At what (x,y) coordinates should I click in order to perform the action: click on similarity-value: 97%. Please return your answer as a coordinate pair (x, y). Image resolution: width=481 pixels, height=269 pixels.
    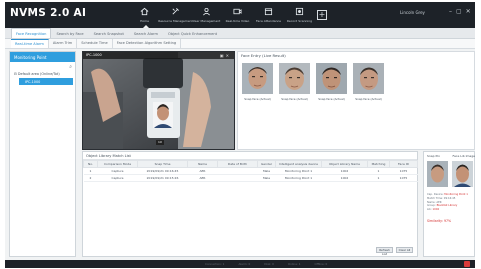
    Looking at the image, I should click on (447, 221).